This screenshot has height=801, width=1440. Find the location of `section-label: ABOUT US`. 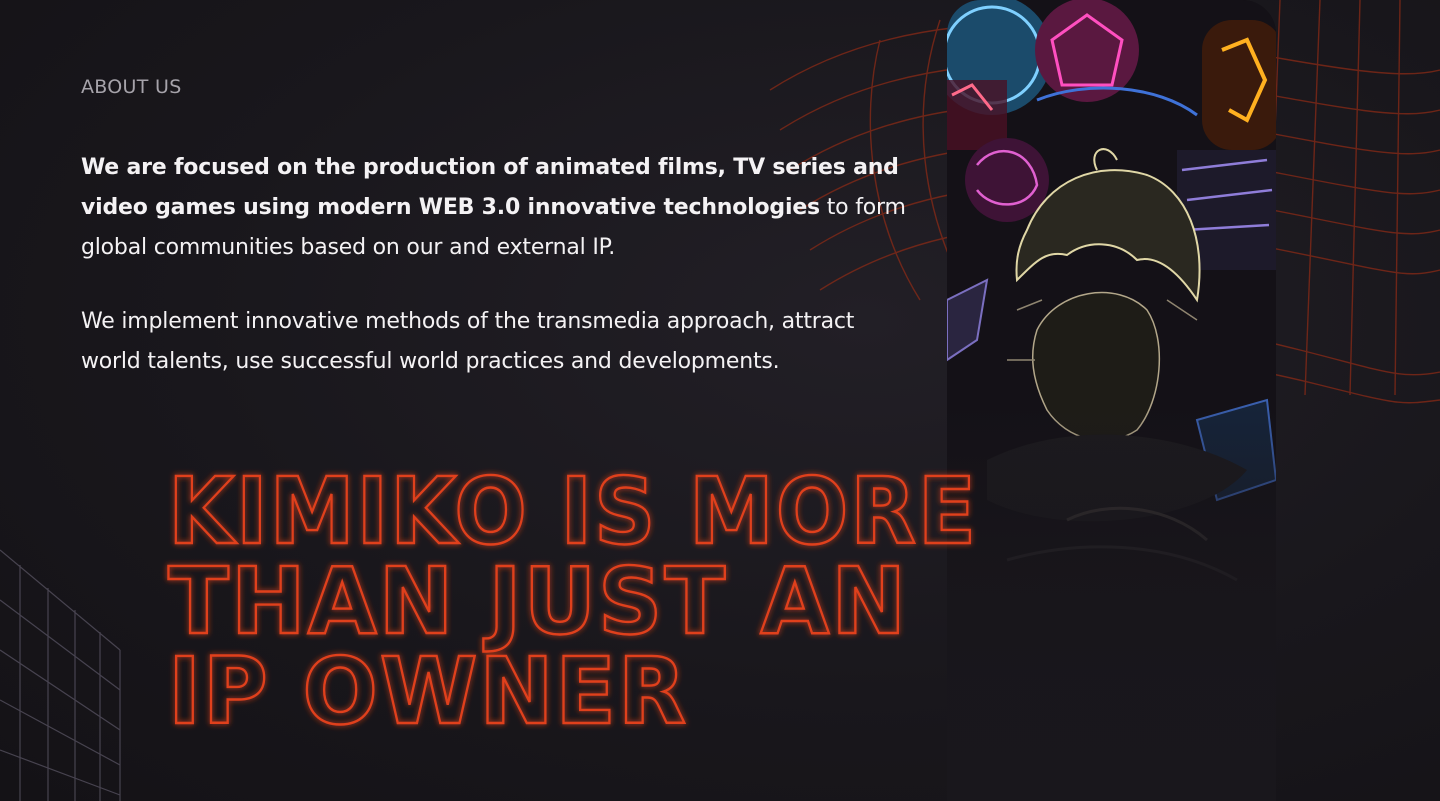

section-label: ABOUT US is located at coordinates (131, 87).